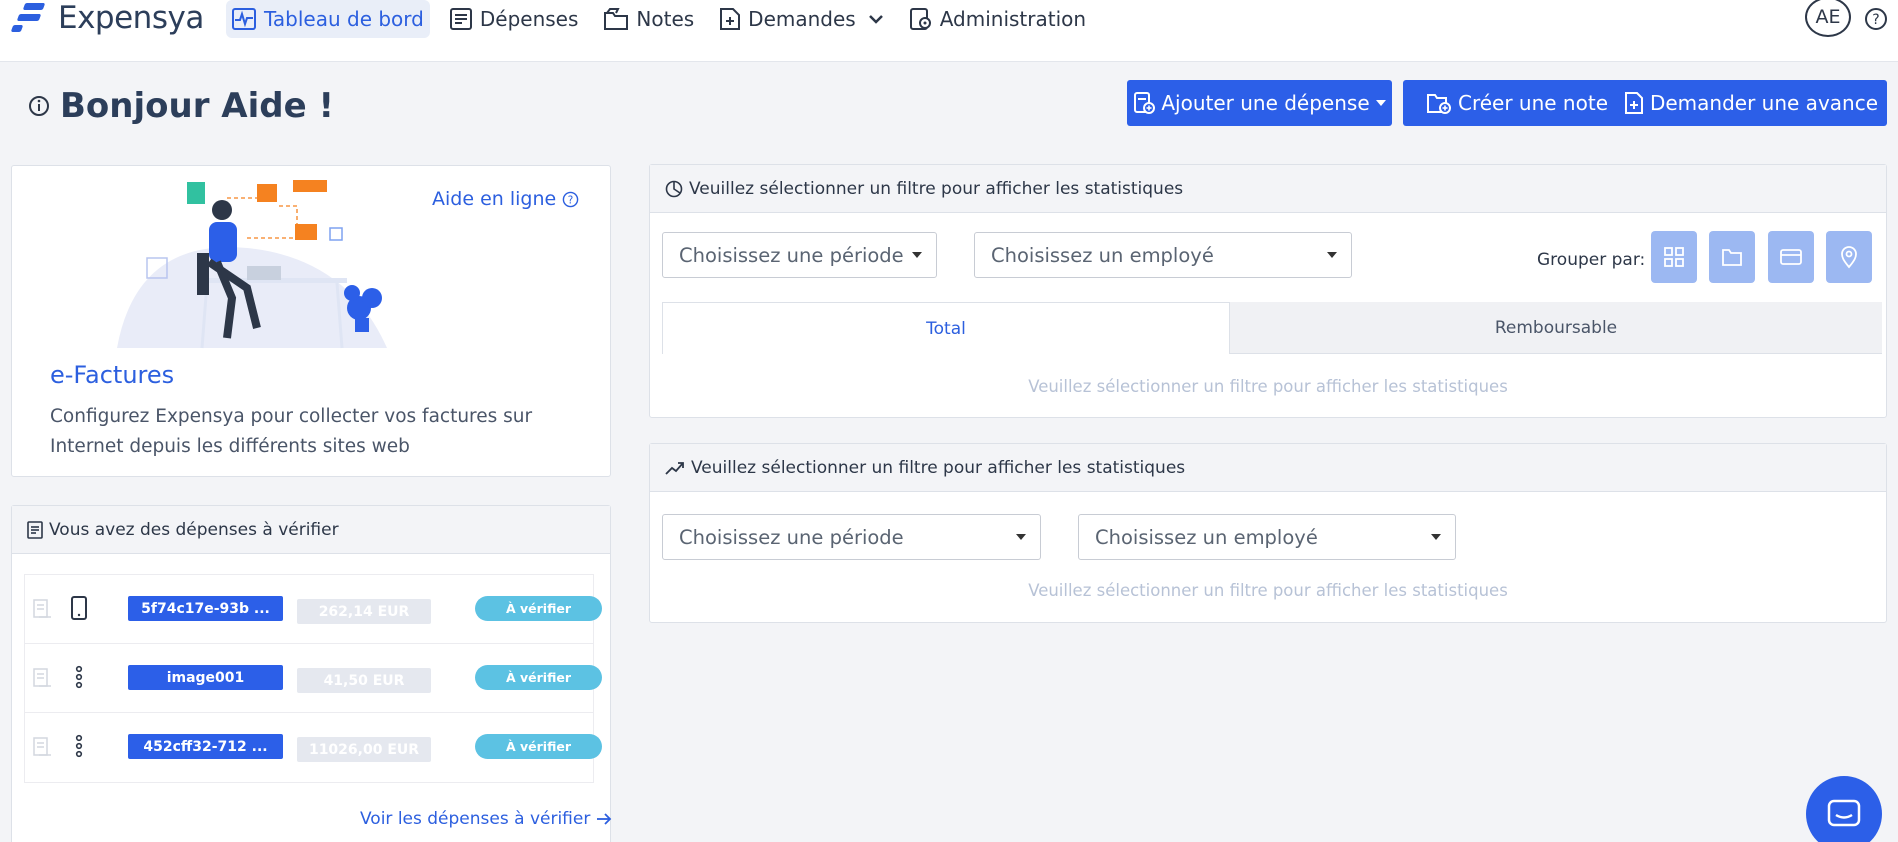  I want to click on expense-amount: 262,14 EUR, so click(364, 611).